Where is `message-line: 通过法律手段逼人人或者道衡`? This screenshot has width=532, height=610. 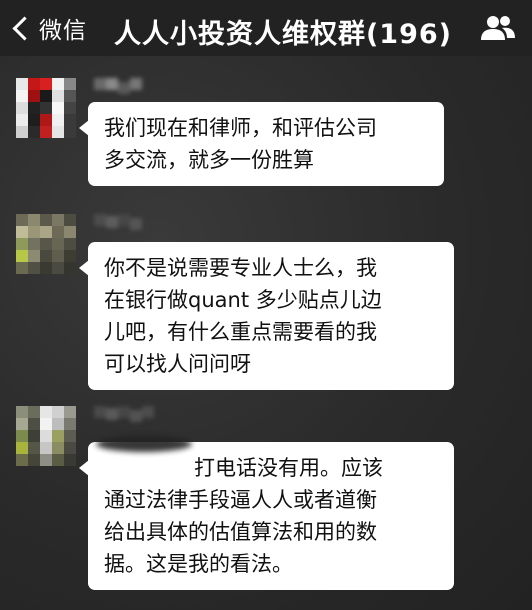
message-line: 通过法律手段逼人人或者道衡 is located at coordinates (240, 500).